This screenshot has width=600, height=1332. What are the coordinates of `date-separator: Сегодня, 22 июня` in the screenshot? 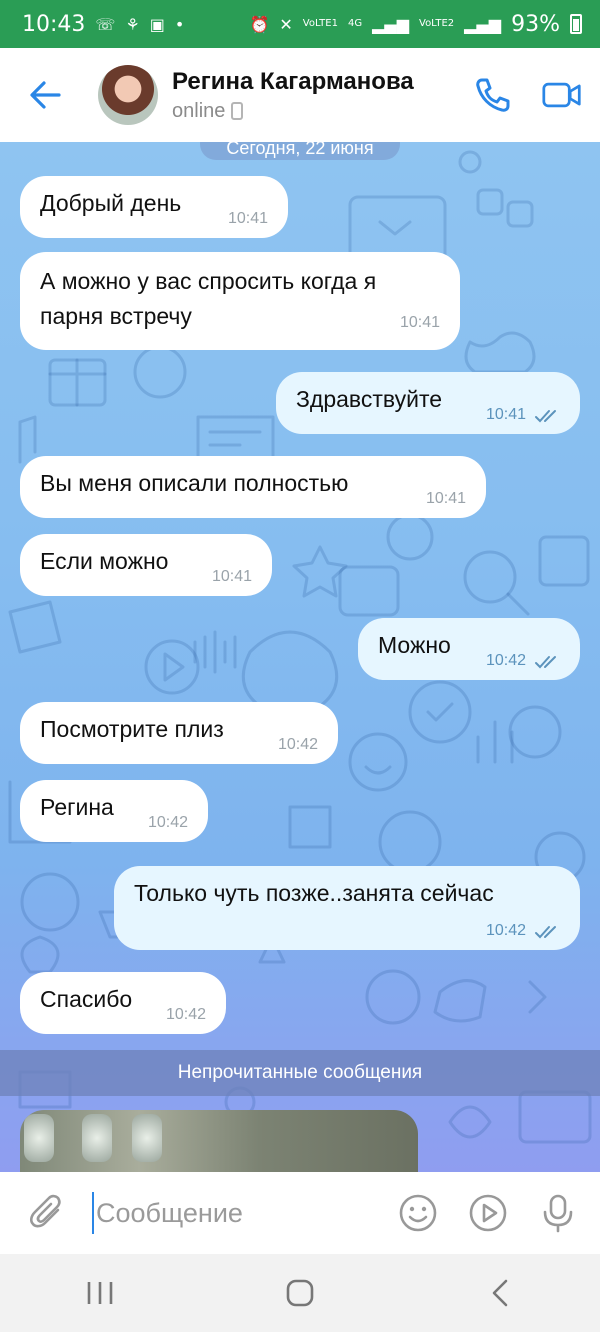 It's located at (300, 151).